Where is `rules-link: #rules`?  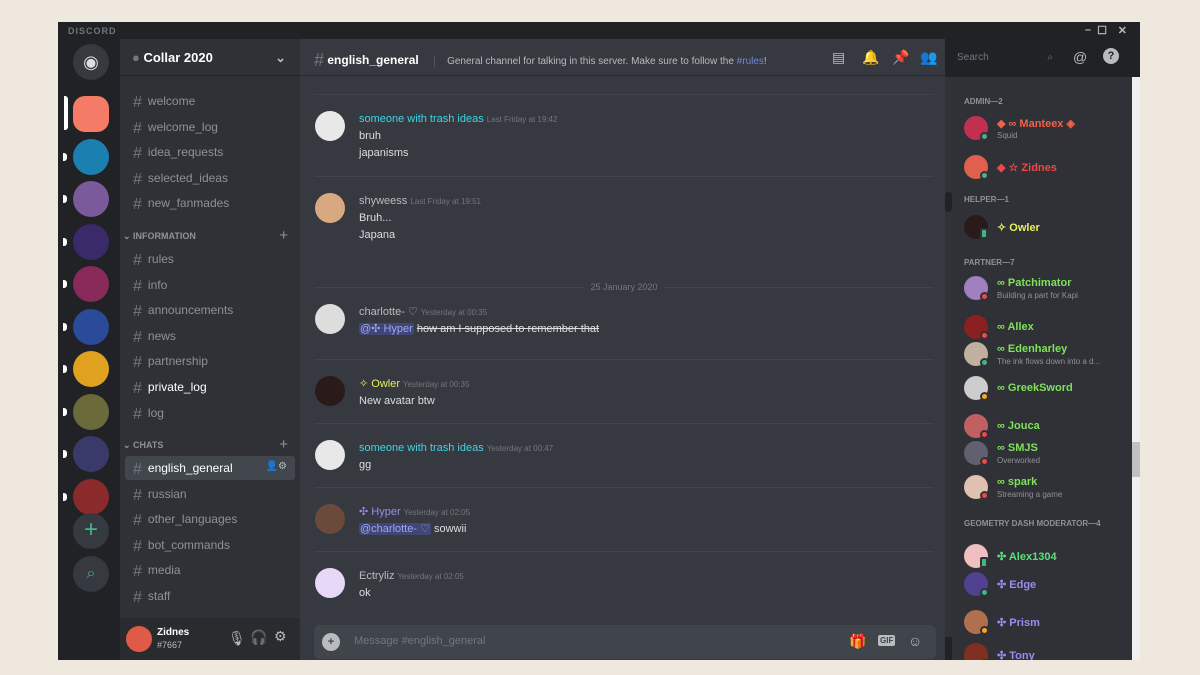
rules-link: #rules is located at coordinates (750, 61).